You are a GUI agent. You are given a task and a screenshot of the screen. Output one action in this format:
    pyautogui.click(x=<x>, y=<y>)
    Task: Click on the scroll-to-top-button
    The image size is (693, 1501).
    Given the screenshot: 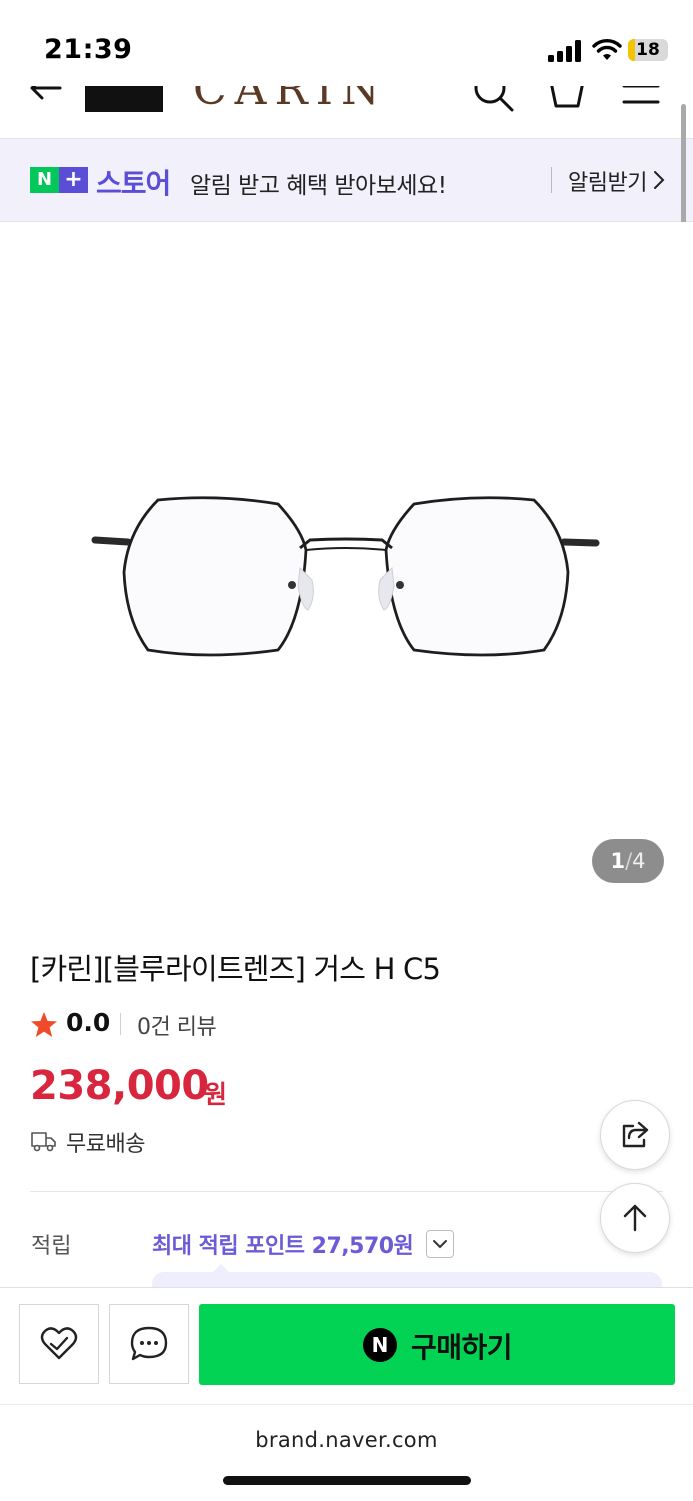 What is the action you would take?
    pyautogui.click(x=635, y=1218)
    